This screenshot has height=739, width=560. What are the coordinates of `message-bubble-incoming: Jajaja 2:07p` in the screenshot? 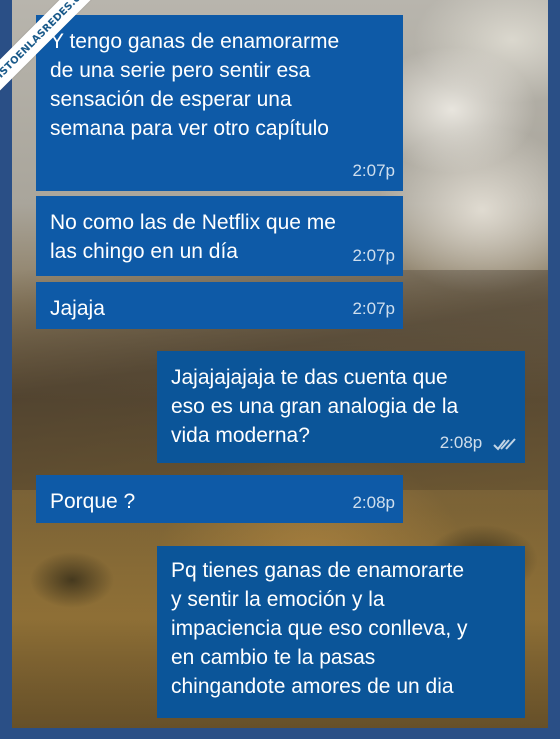 It's located at (219, 305).